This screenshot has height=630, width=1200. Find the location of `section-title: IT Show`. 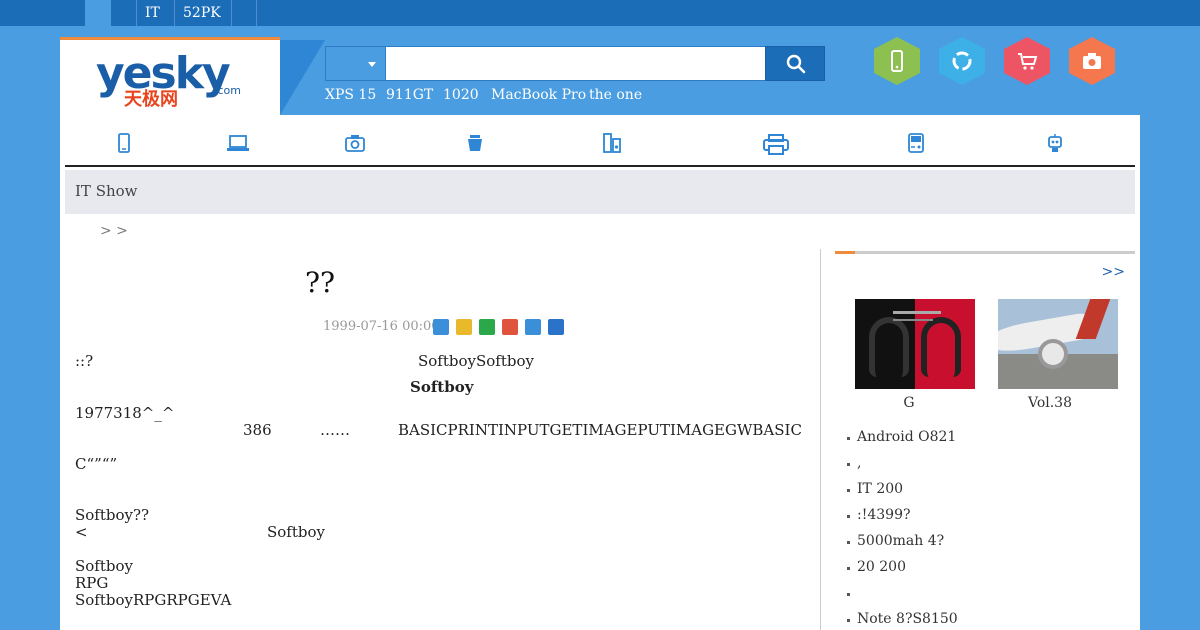

section-title: IT Show is located at coordinates (106, 191).